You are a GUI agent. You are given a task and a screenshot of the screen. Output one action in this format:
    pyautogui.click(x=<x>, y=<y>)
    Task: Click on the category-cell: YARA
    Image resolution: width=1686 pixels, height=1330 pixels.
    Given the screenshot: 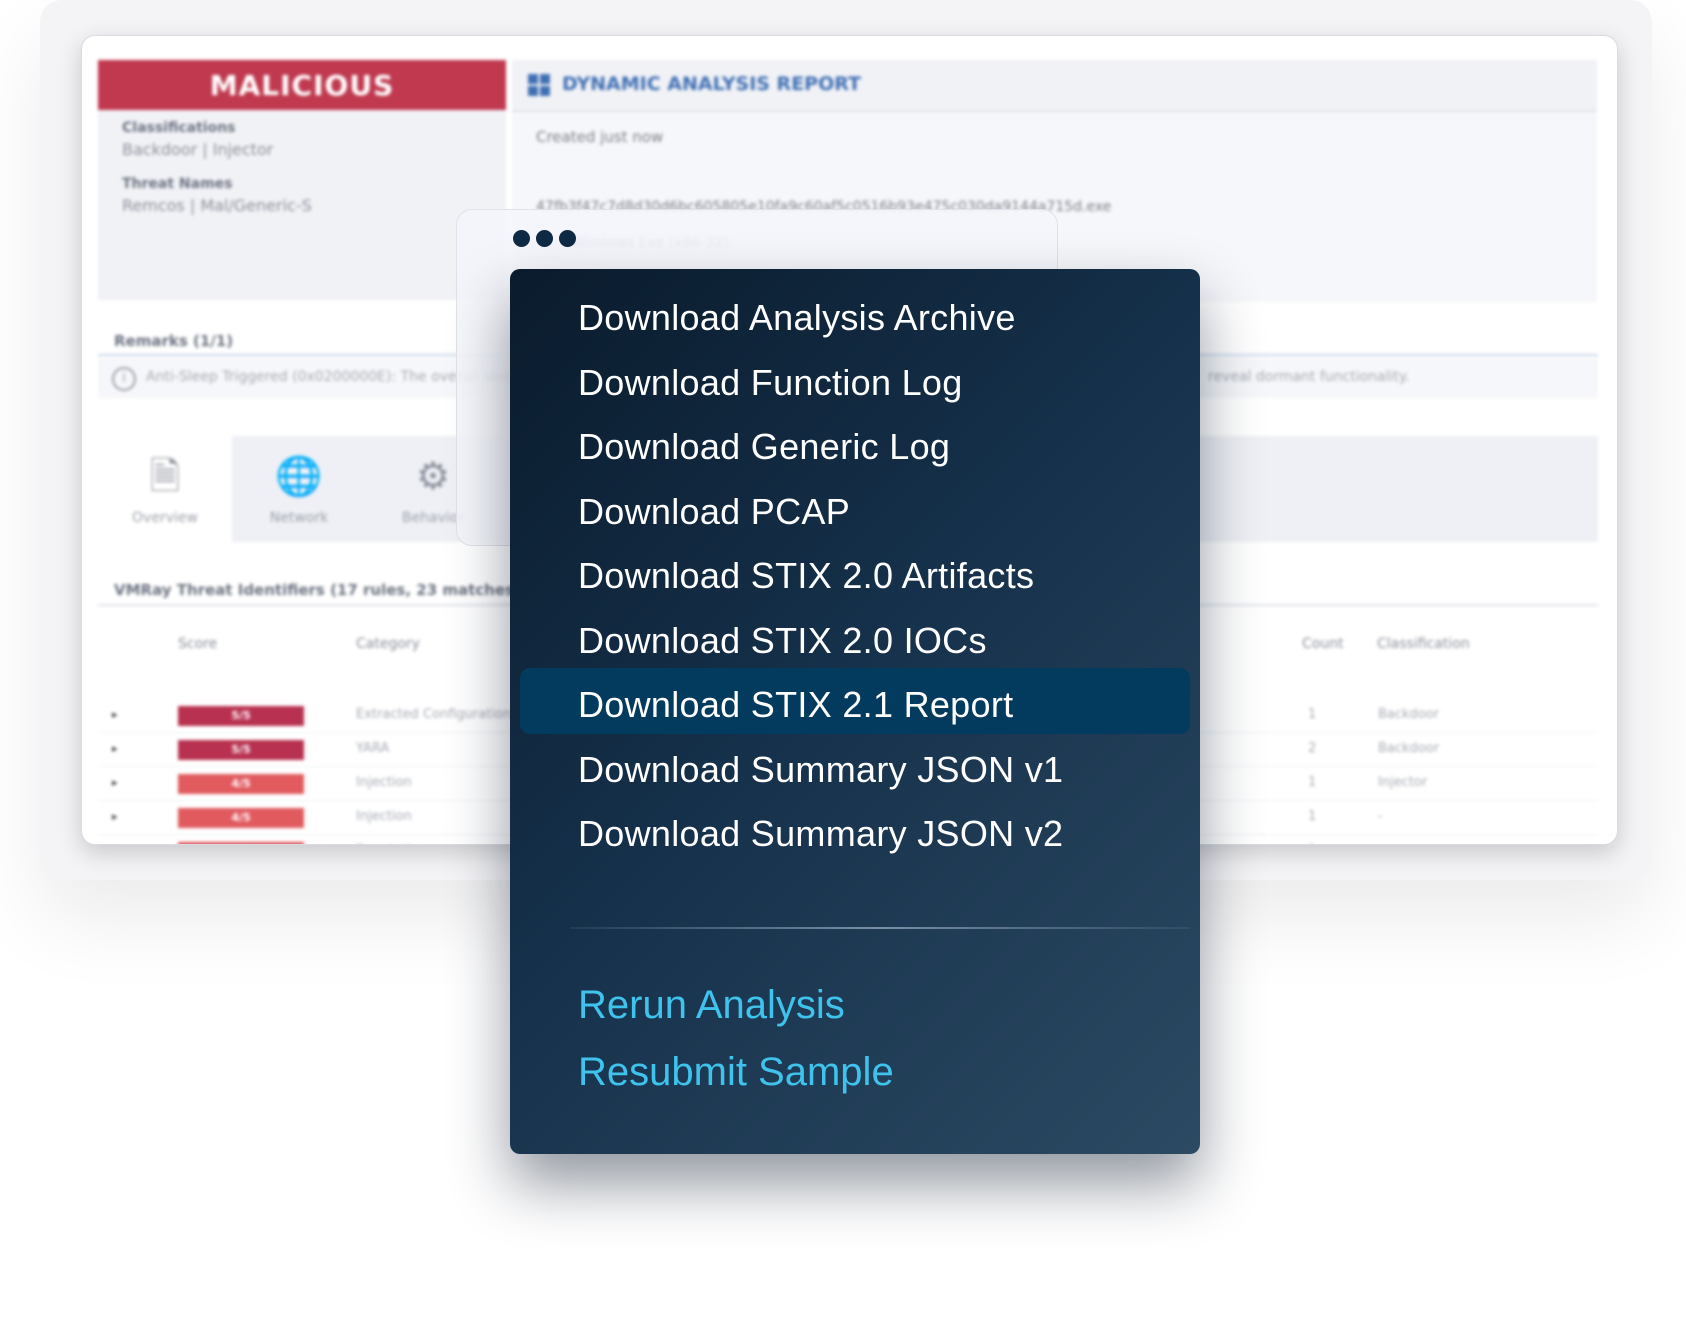 What is the action you would take?
    pyautogui.click(x=373, y=748)
    